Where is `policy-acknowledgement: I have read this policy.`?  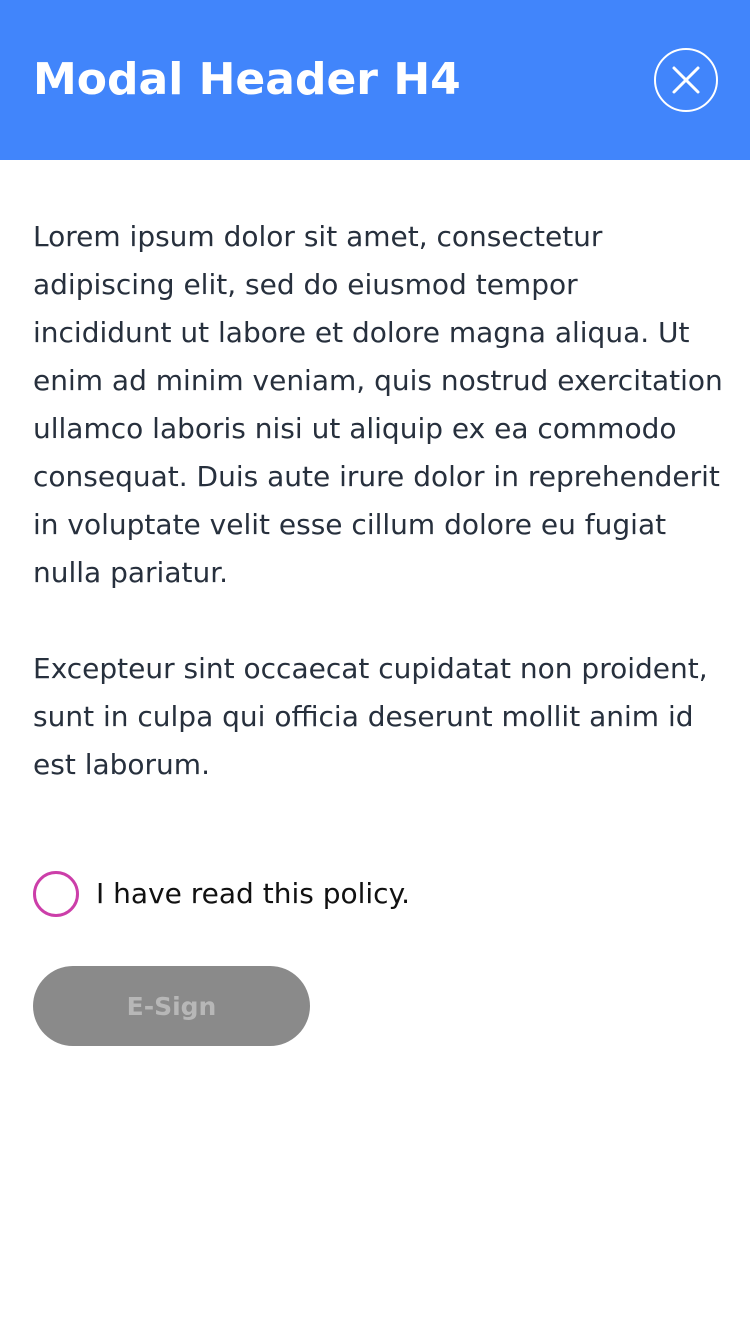
policy-acknowledgement: I have read this policy. is located at coordinates (221, 894).